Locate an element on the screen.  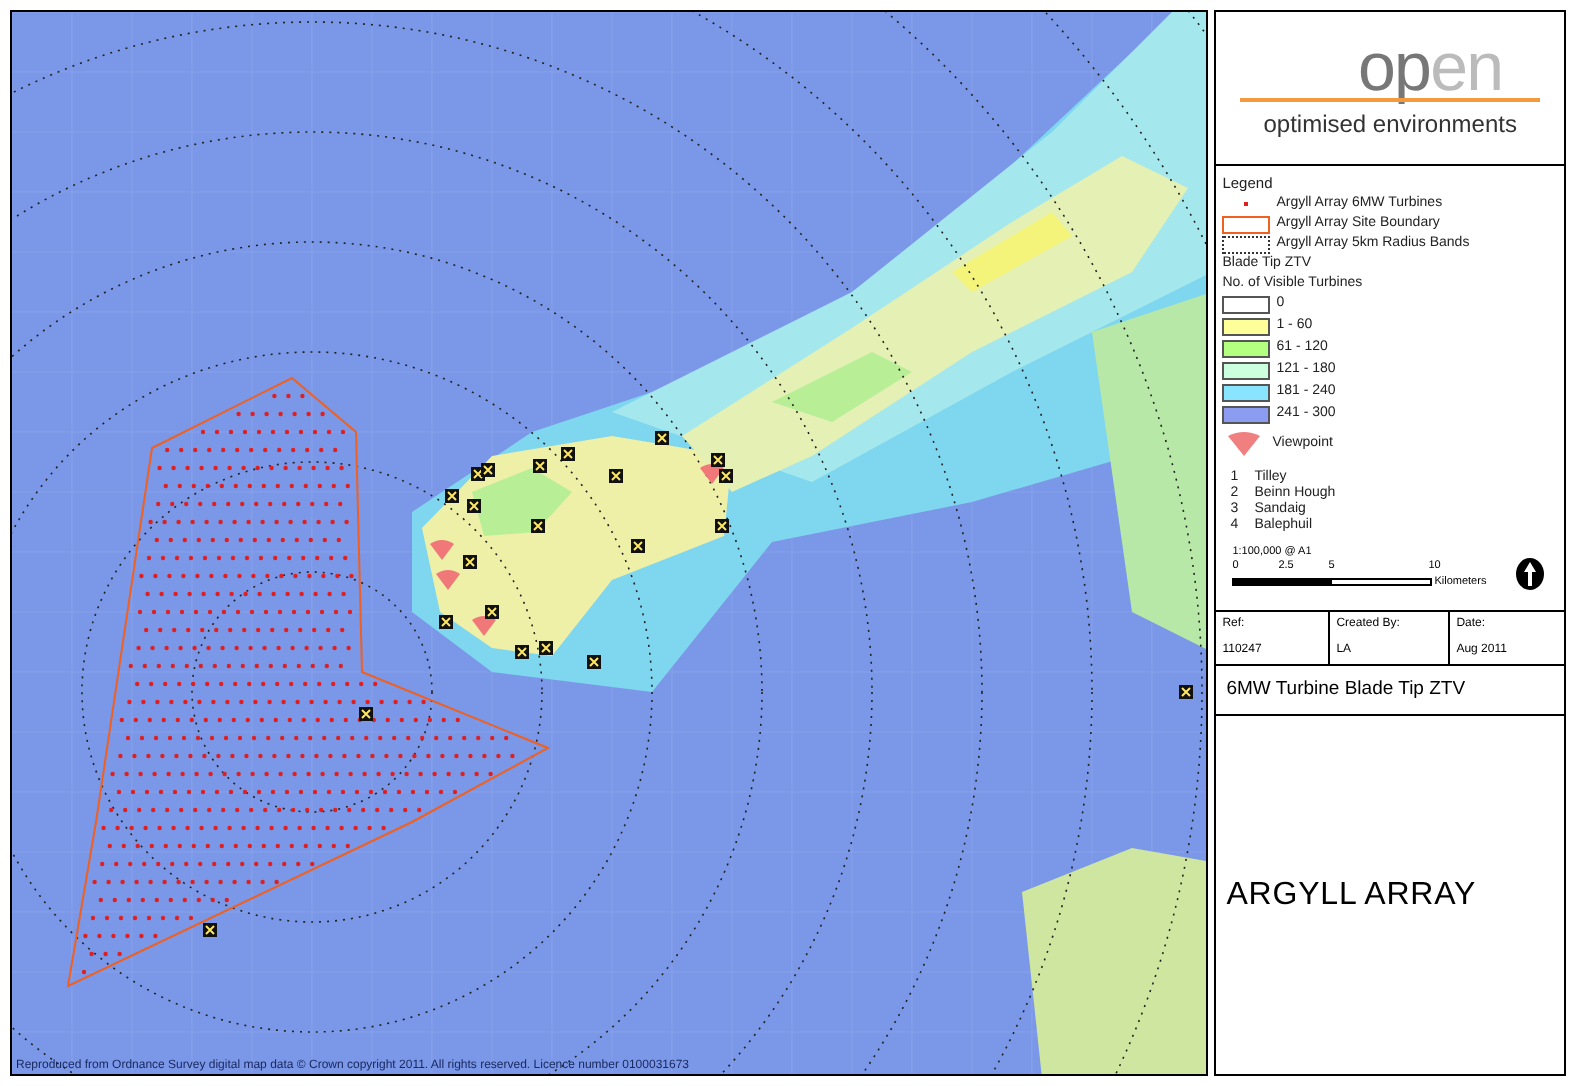
logo-tagline: optimised environments is located at coordinates (1390, 125).